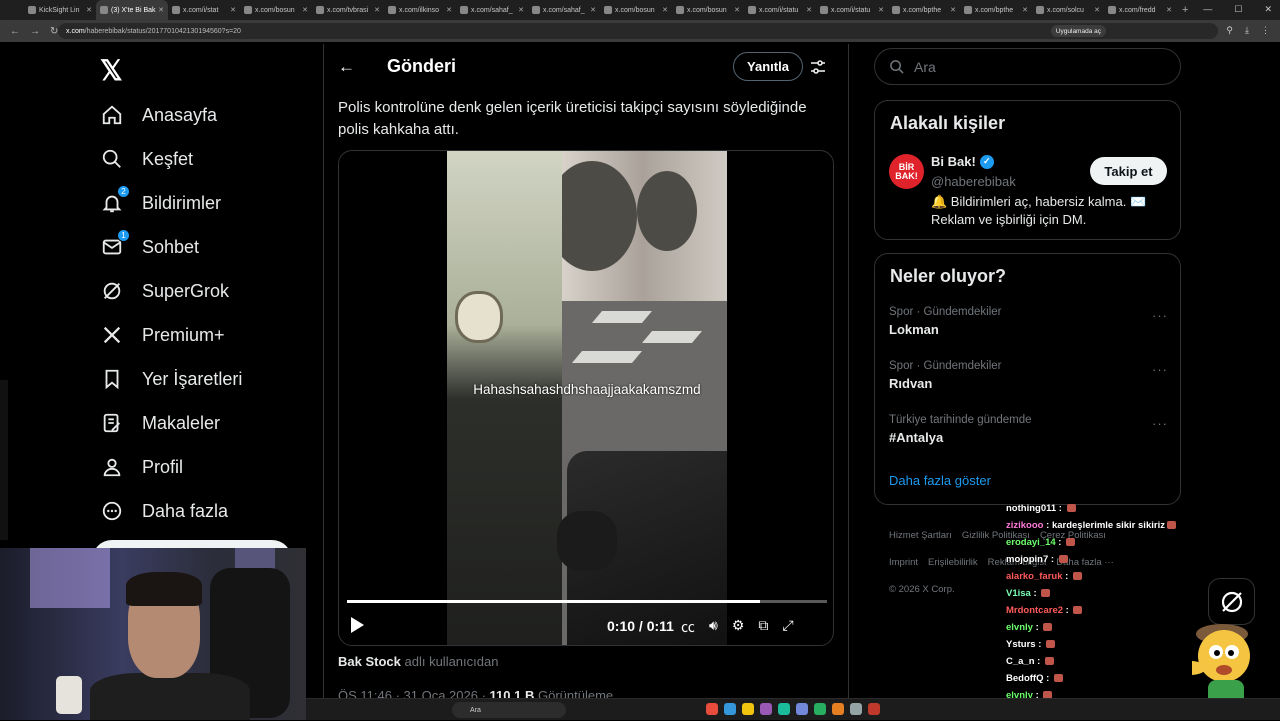 This screenshot has width=1280, height=721. I want to click on forward-icon: →, so click(35, 31).